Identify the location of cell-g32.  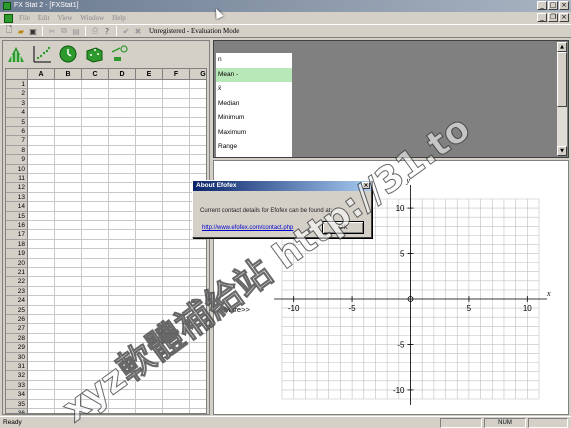
(198, 376).